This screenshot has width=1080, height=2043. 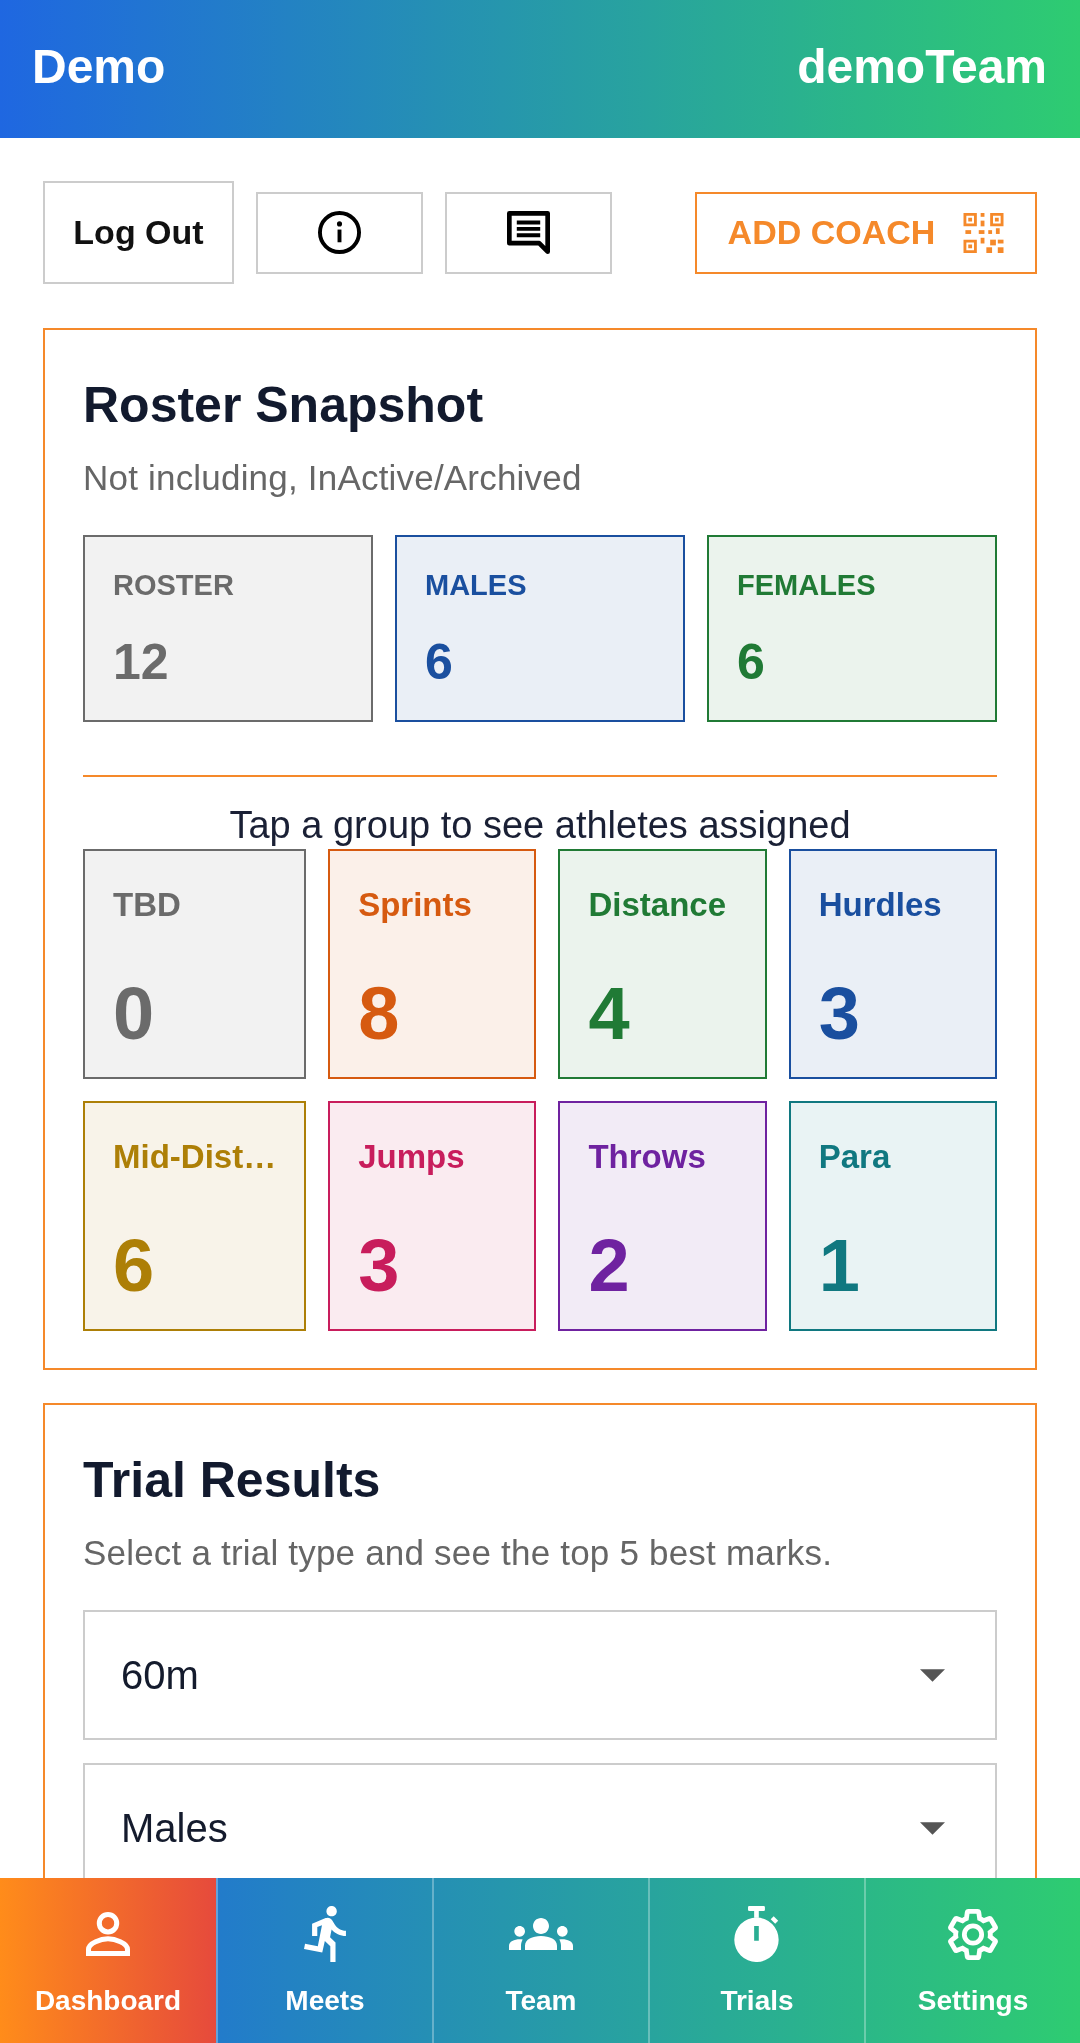 What do you see at coordinates (141, 662) in the screenshot?
I see `stat-value: 12` at bounding box center [141, 662].